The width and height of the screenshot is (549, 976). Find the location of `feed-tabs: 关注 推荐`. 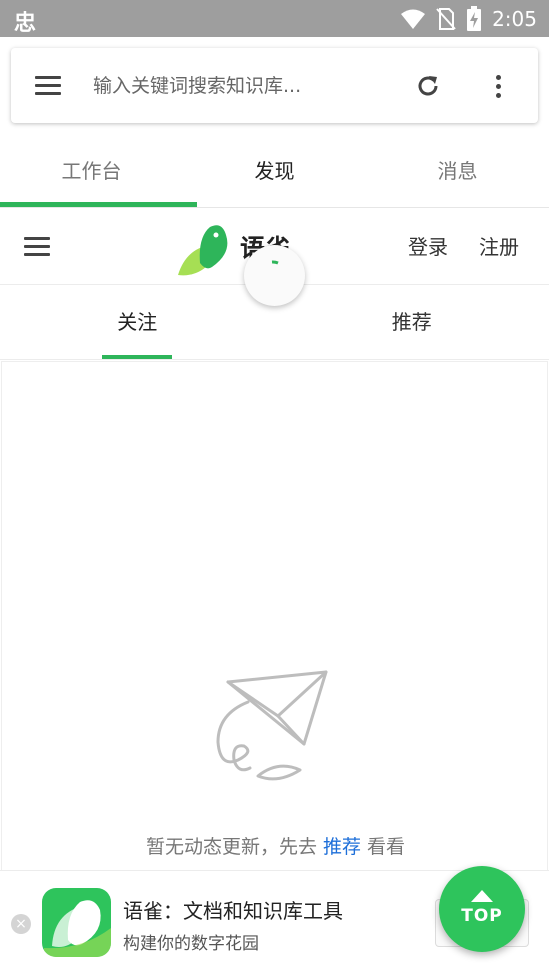

feed-tabs: 关注 推荐 is located at coordinates (274, 323).